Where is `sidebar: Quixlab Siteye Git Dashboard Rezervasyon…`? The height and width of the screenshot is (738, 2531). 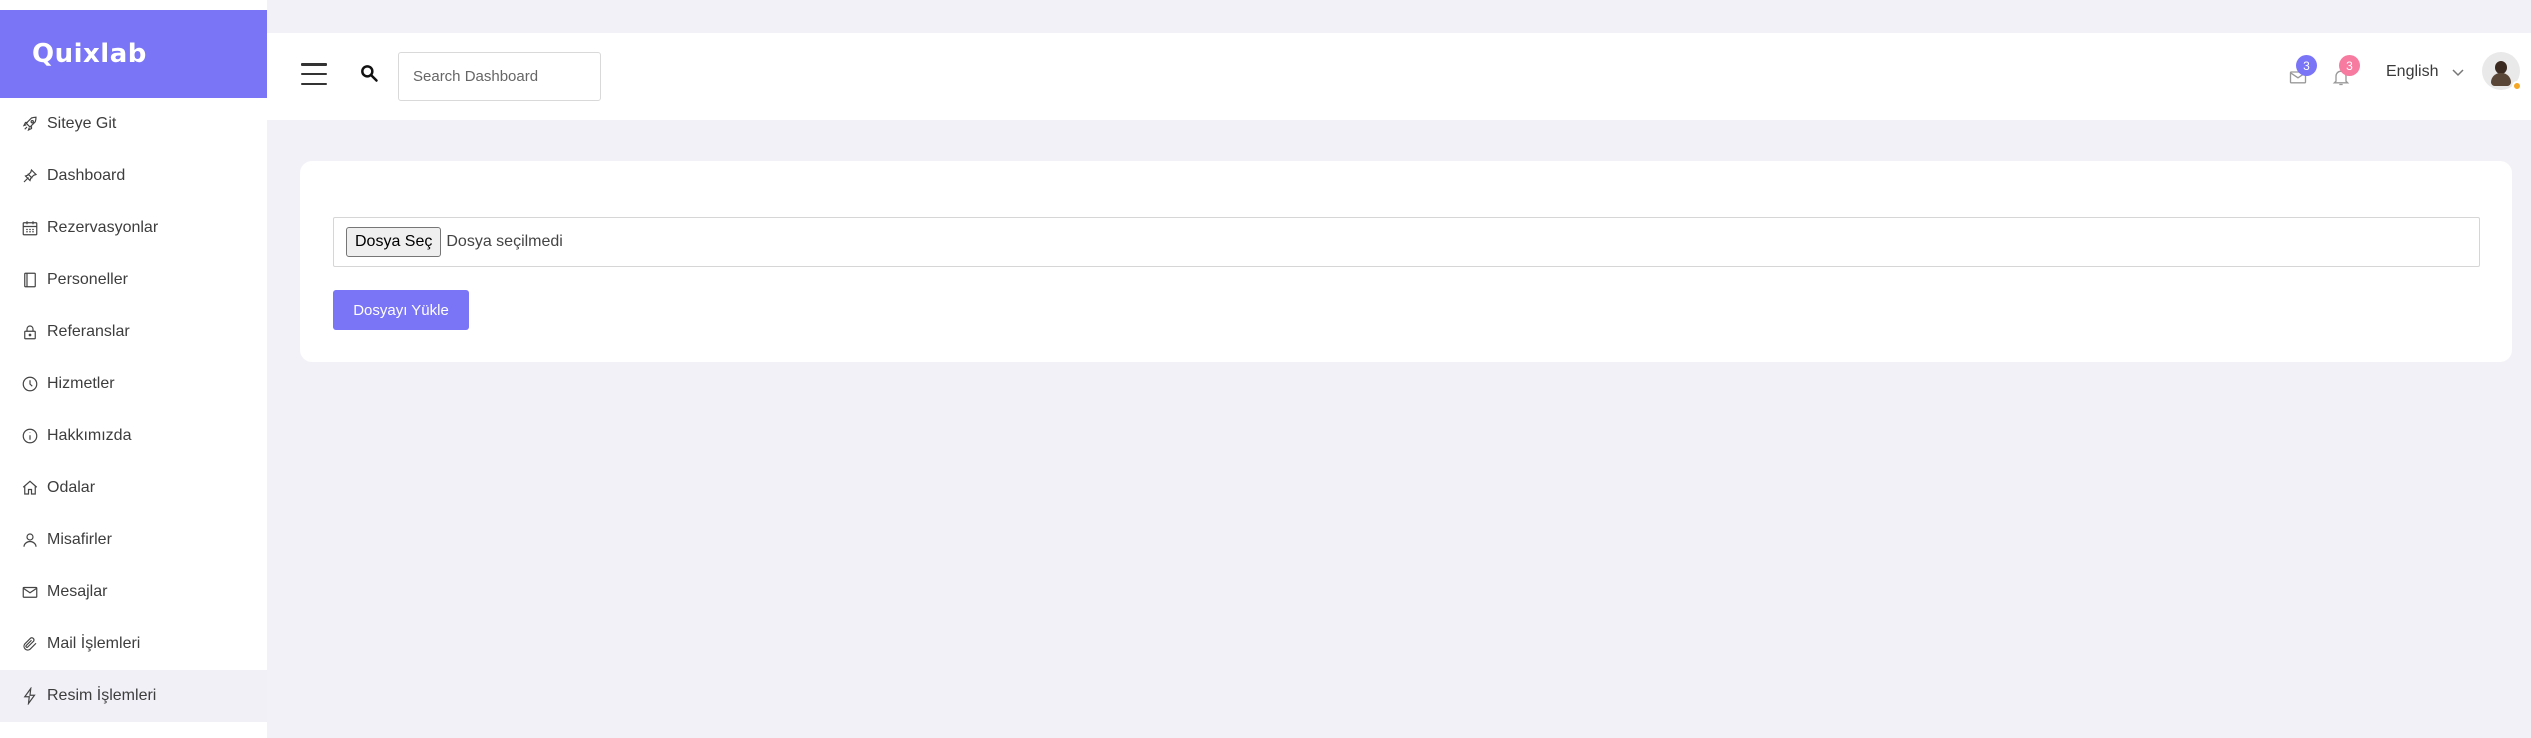
sidebar: Quixlab Siteye Git Dashboard Rezervasyon… is located at coordinates (133, 369).